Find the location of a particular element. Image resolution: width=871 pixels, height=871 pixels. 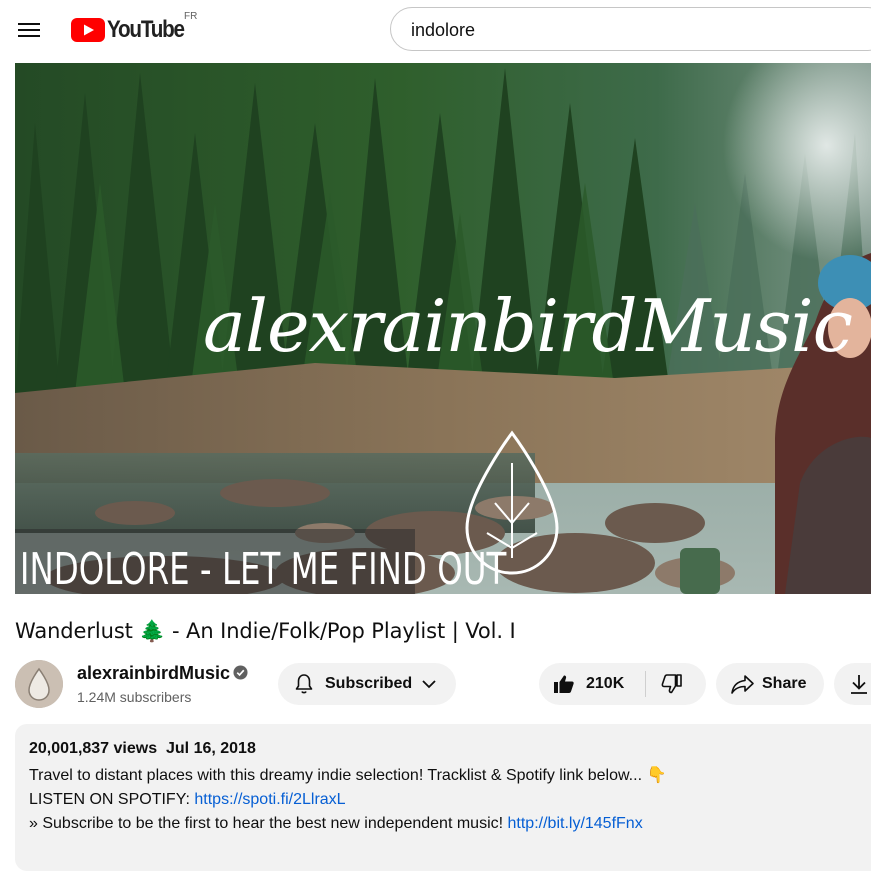

thumbs-up-icon is located at coordinates (564, 684).